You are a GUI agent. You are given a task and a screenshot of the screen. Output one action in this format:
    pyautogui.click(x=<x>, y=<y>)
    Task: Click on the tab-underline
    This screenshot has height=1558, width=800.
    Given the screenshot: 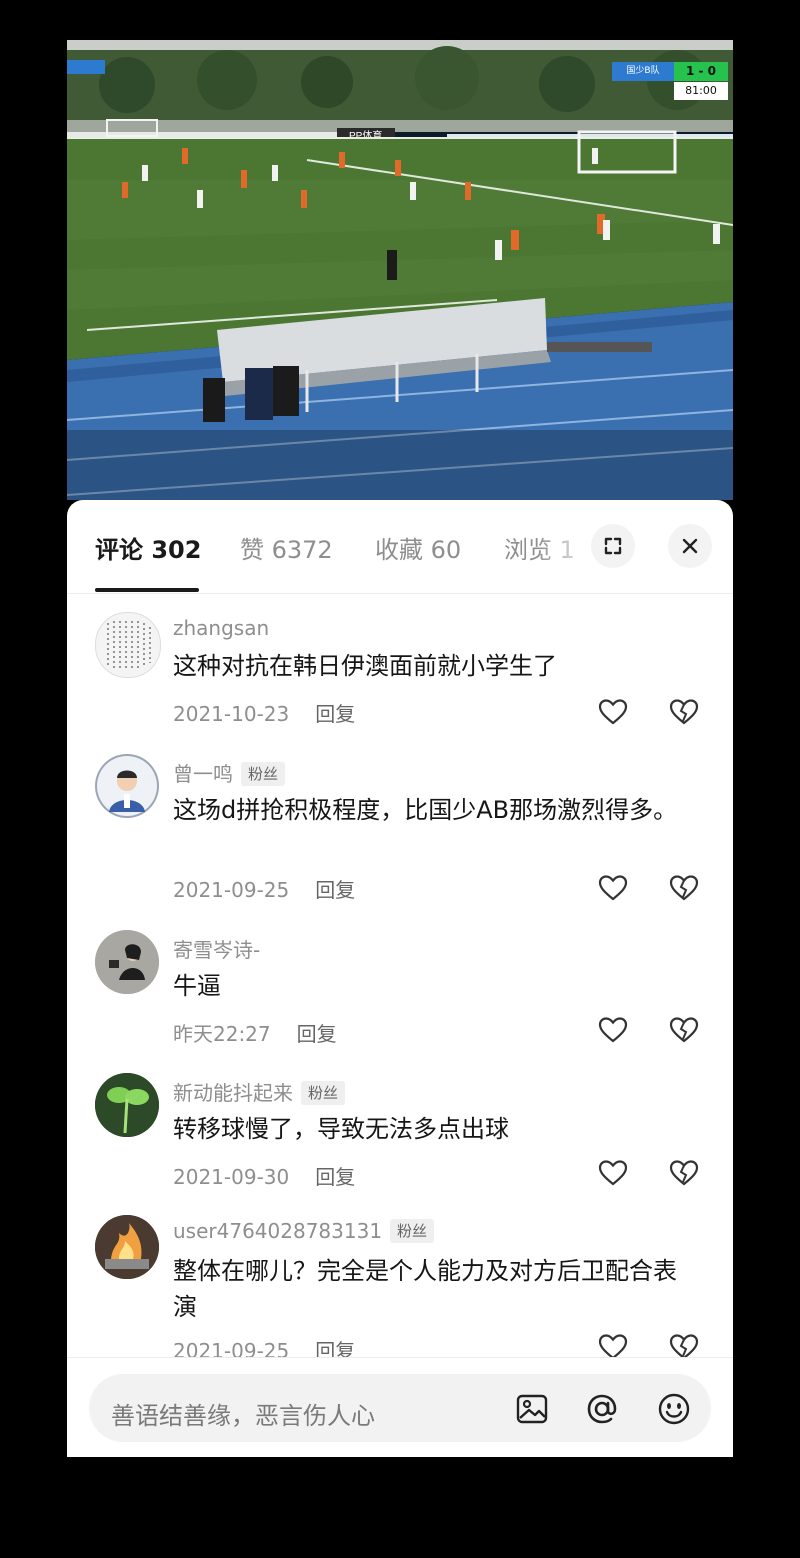 What is the action you would take?
    pyautogui.click(x=147, y=590)
    